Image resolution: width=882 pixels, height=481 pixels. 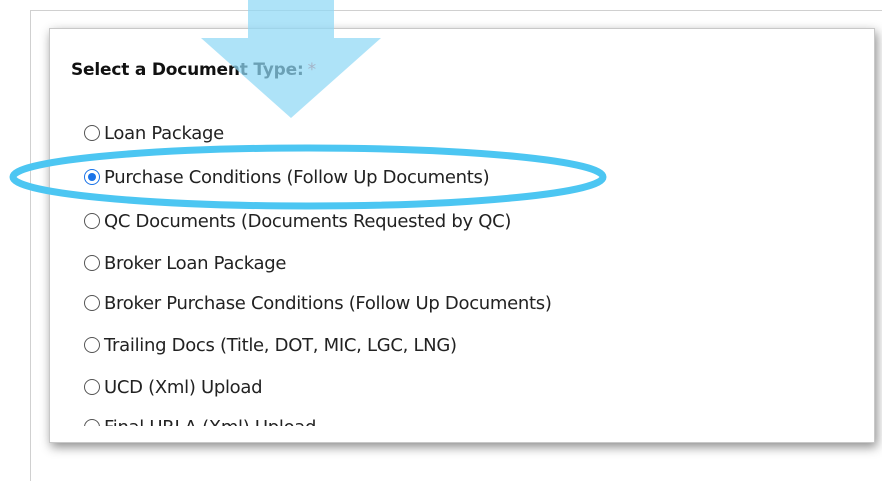 I want to click on radio-button-selected, so click(x=92, y=177).